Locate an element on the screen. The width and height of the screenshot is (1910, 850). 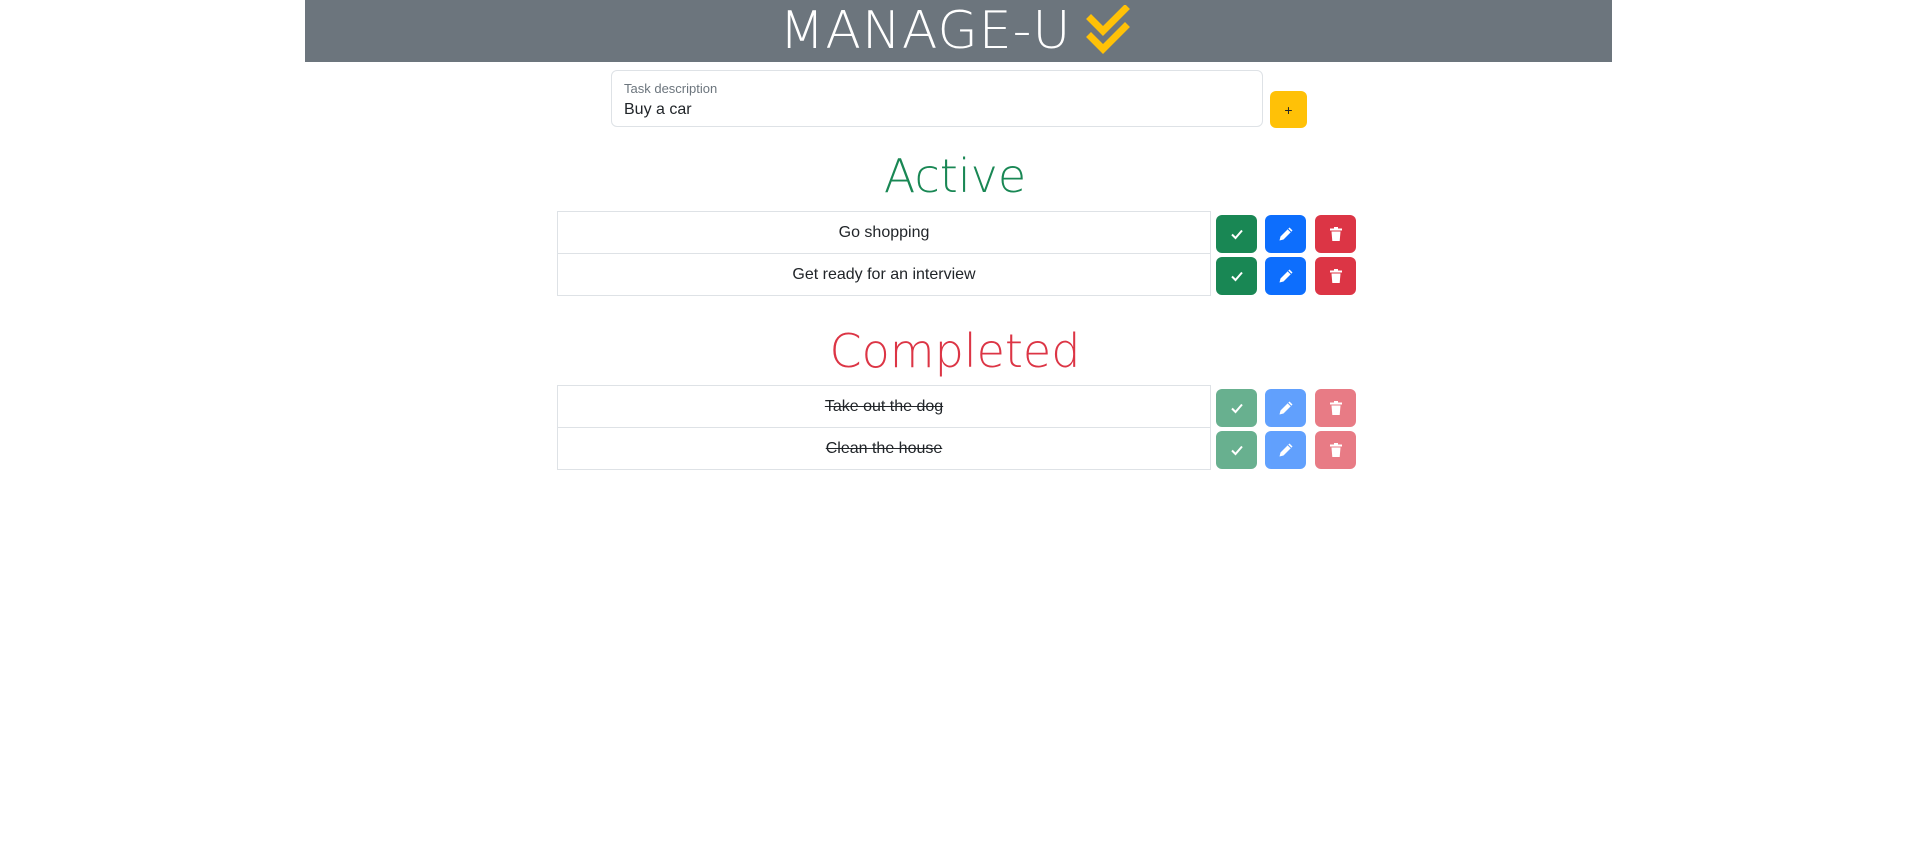
active-task-row: Get ready for an interview is located at coordinates (957, 274).